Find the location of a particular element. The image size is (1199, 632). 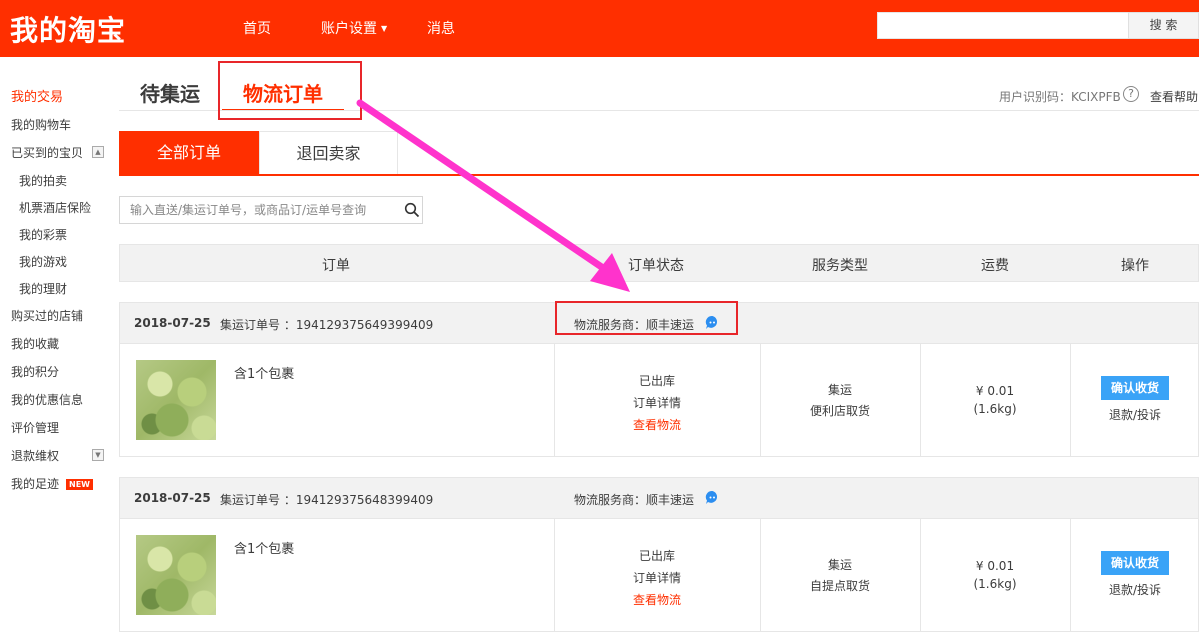

sidebar-item-cart: 我的购物车 is located at coordinates (41, 124).